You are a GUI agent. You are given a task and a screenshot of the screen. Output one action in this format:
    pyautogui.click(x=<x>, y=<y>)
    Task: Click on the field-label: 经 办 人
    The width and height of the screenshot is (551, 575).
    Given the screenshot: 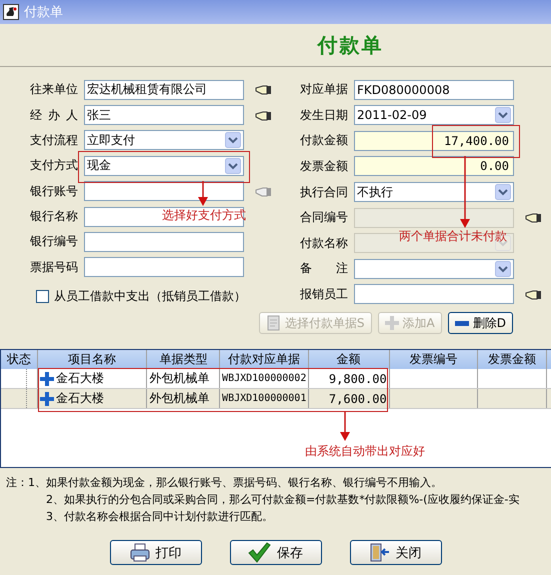 What is the action you would take?
    pyautogui.click(x=54, y=115)
    